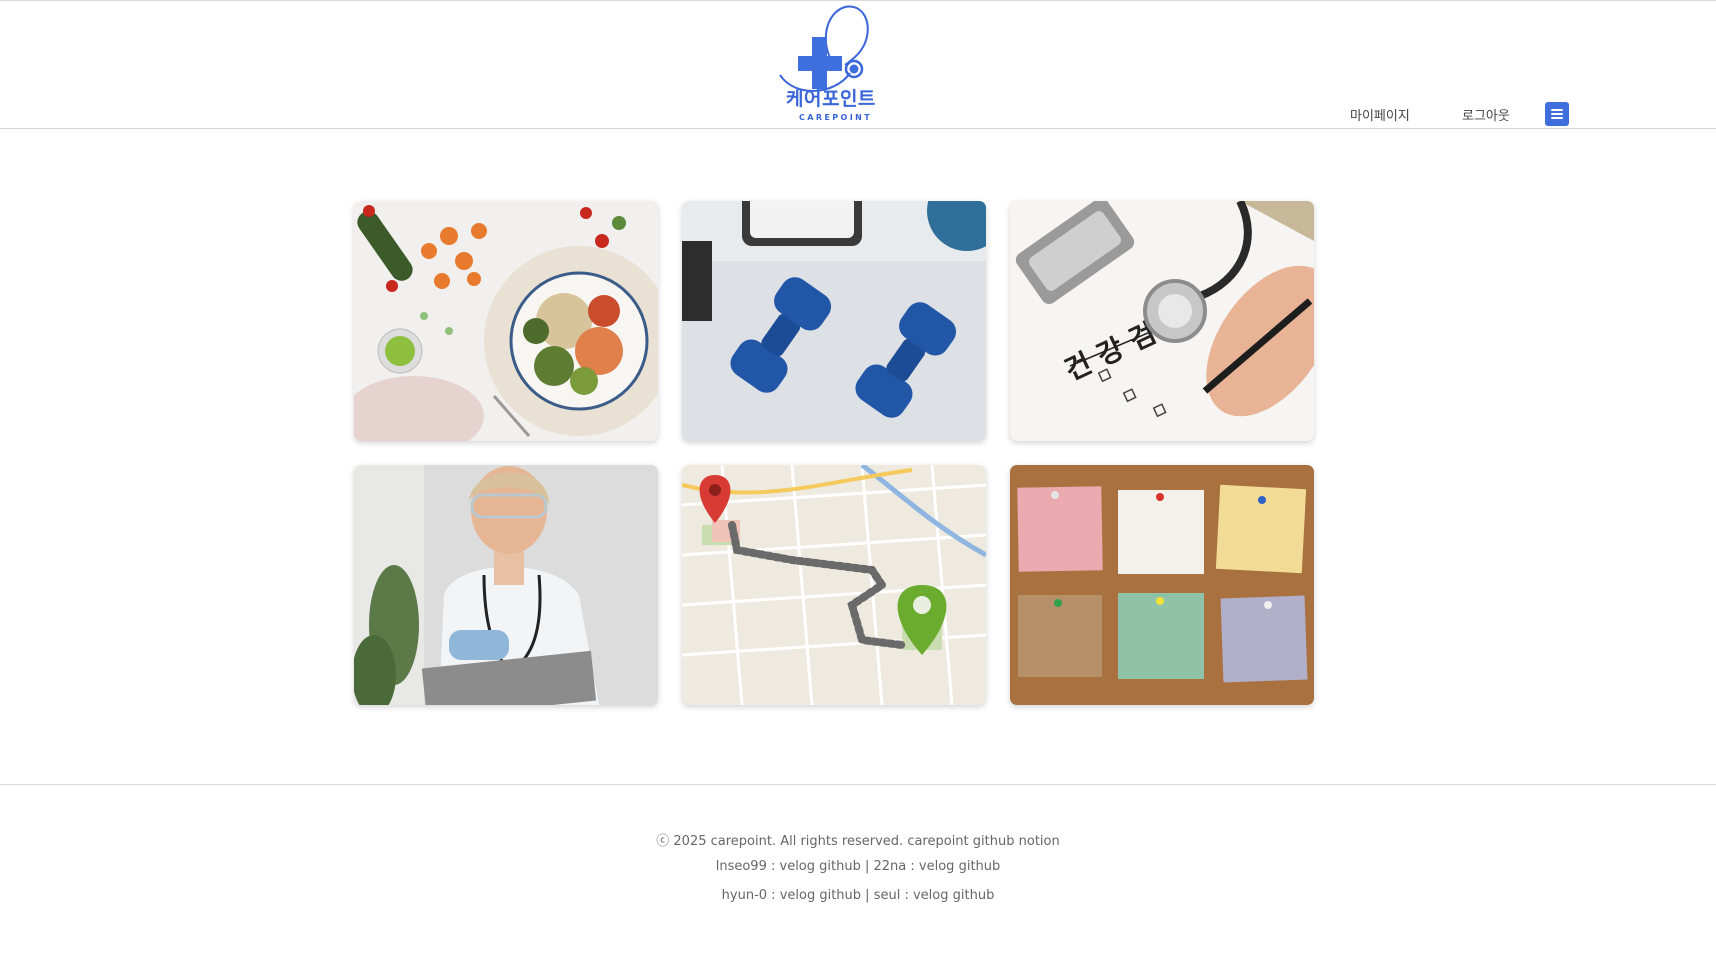 The image size is (1716, 953). I want to click on site-header: 케어포인트 CAREPOINT 마이페이지 로그아웃, so click(858, 65).